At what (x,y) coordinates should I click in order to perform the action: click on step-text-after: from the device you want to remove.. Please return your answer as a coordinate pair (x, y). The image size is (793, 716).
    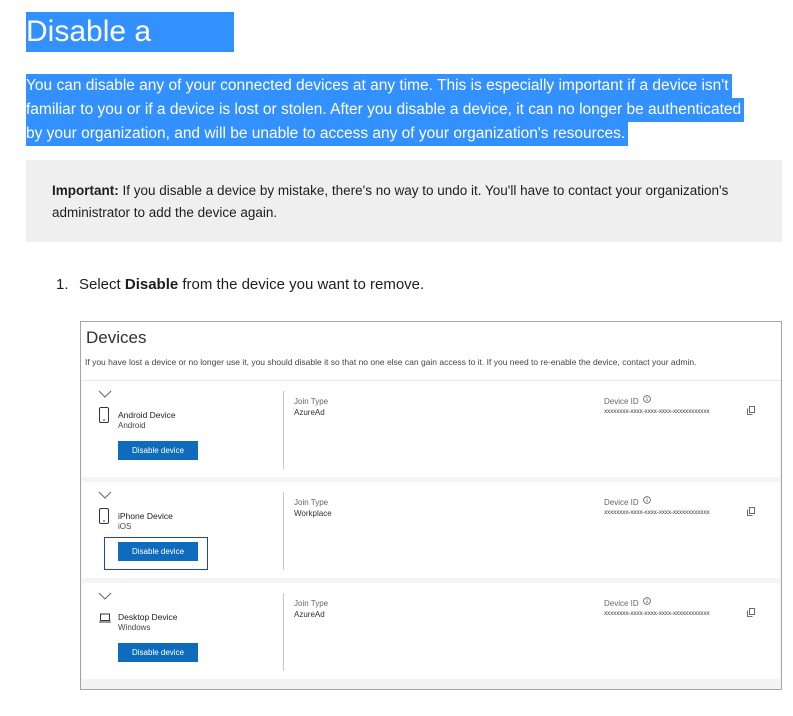
    Looking at the image, I should click on (301, 284).